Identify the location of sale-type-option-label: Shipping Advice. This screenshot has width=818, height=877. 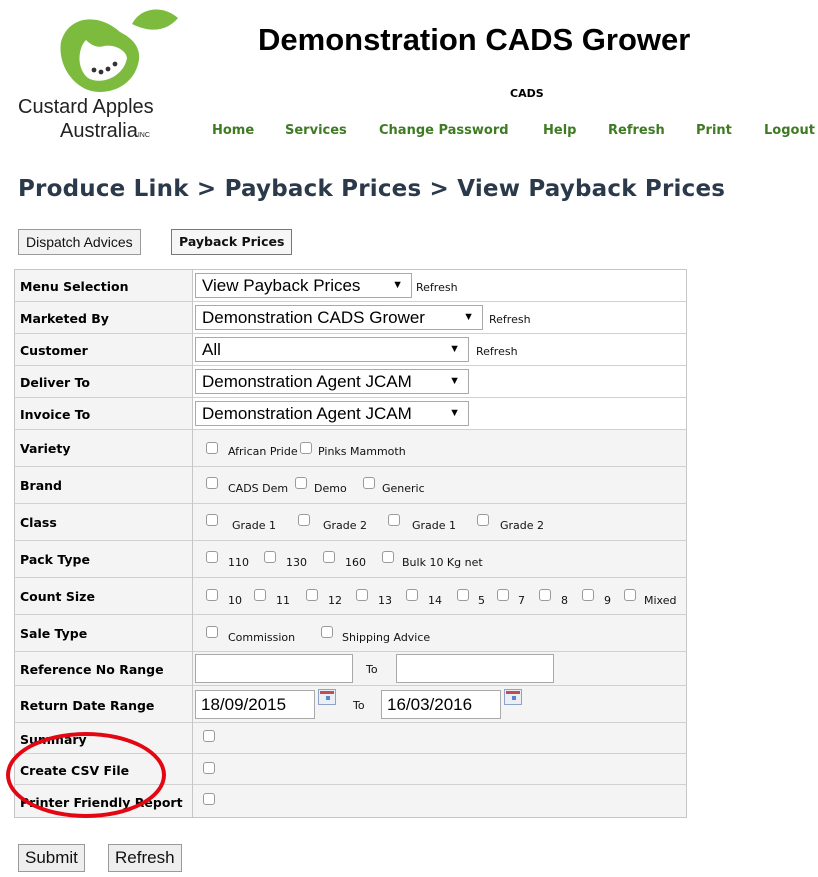
(386, 637).